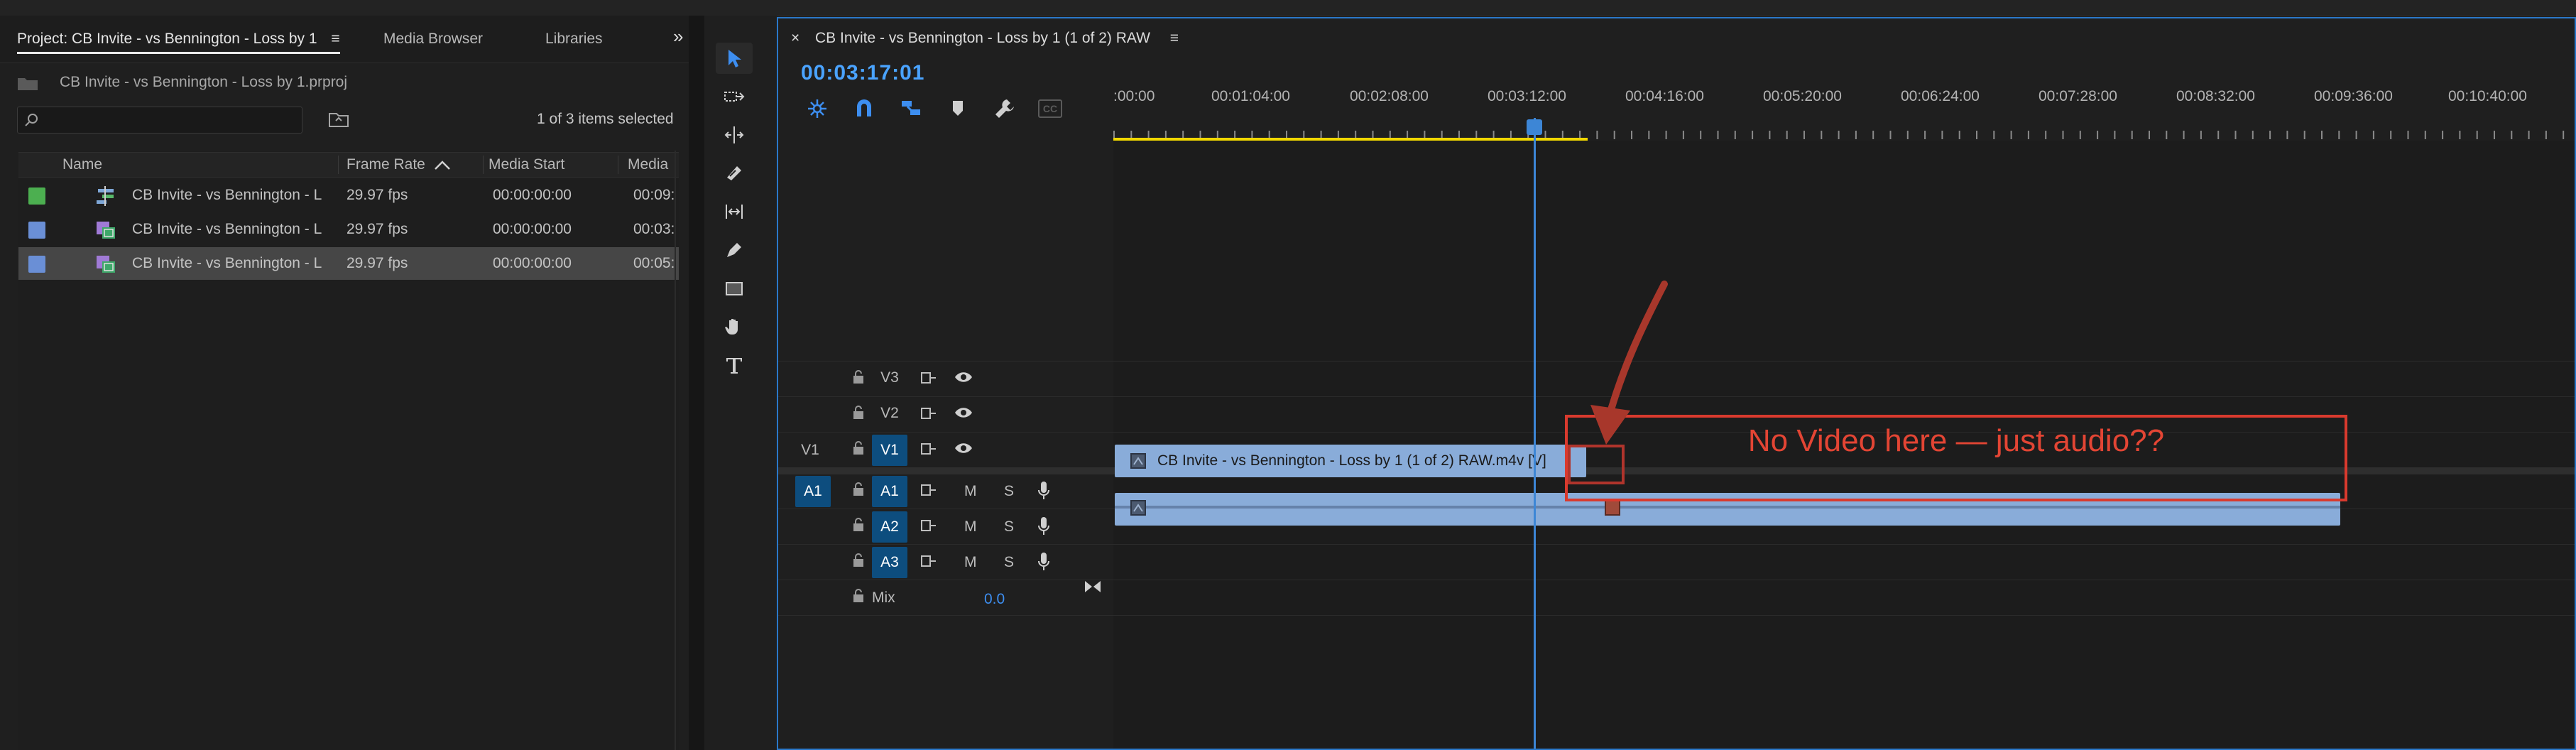 The height and width of the screenshot is (750, 2576). What do you see at coordinates (734, 326) in the screenshot?
I see `hand-icon` at bounding box center [734, 326].